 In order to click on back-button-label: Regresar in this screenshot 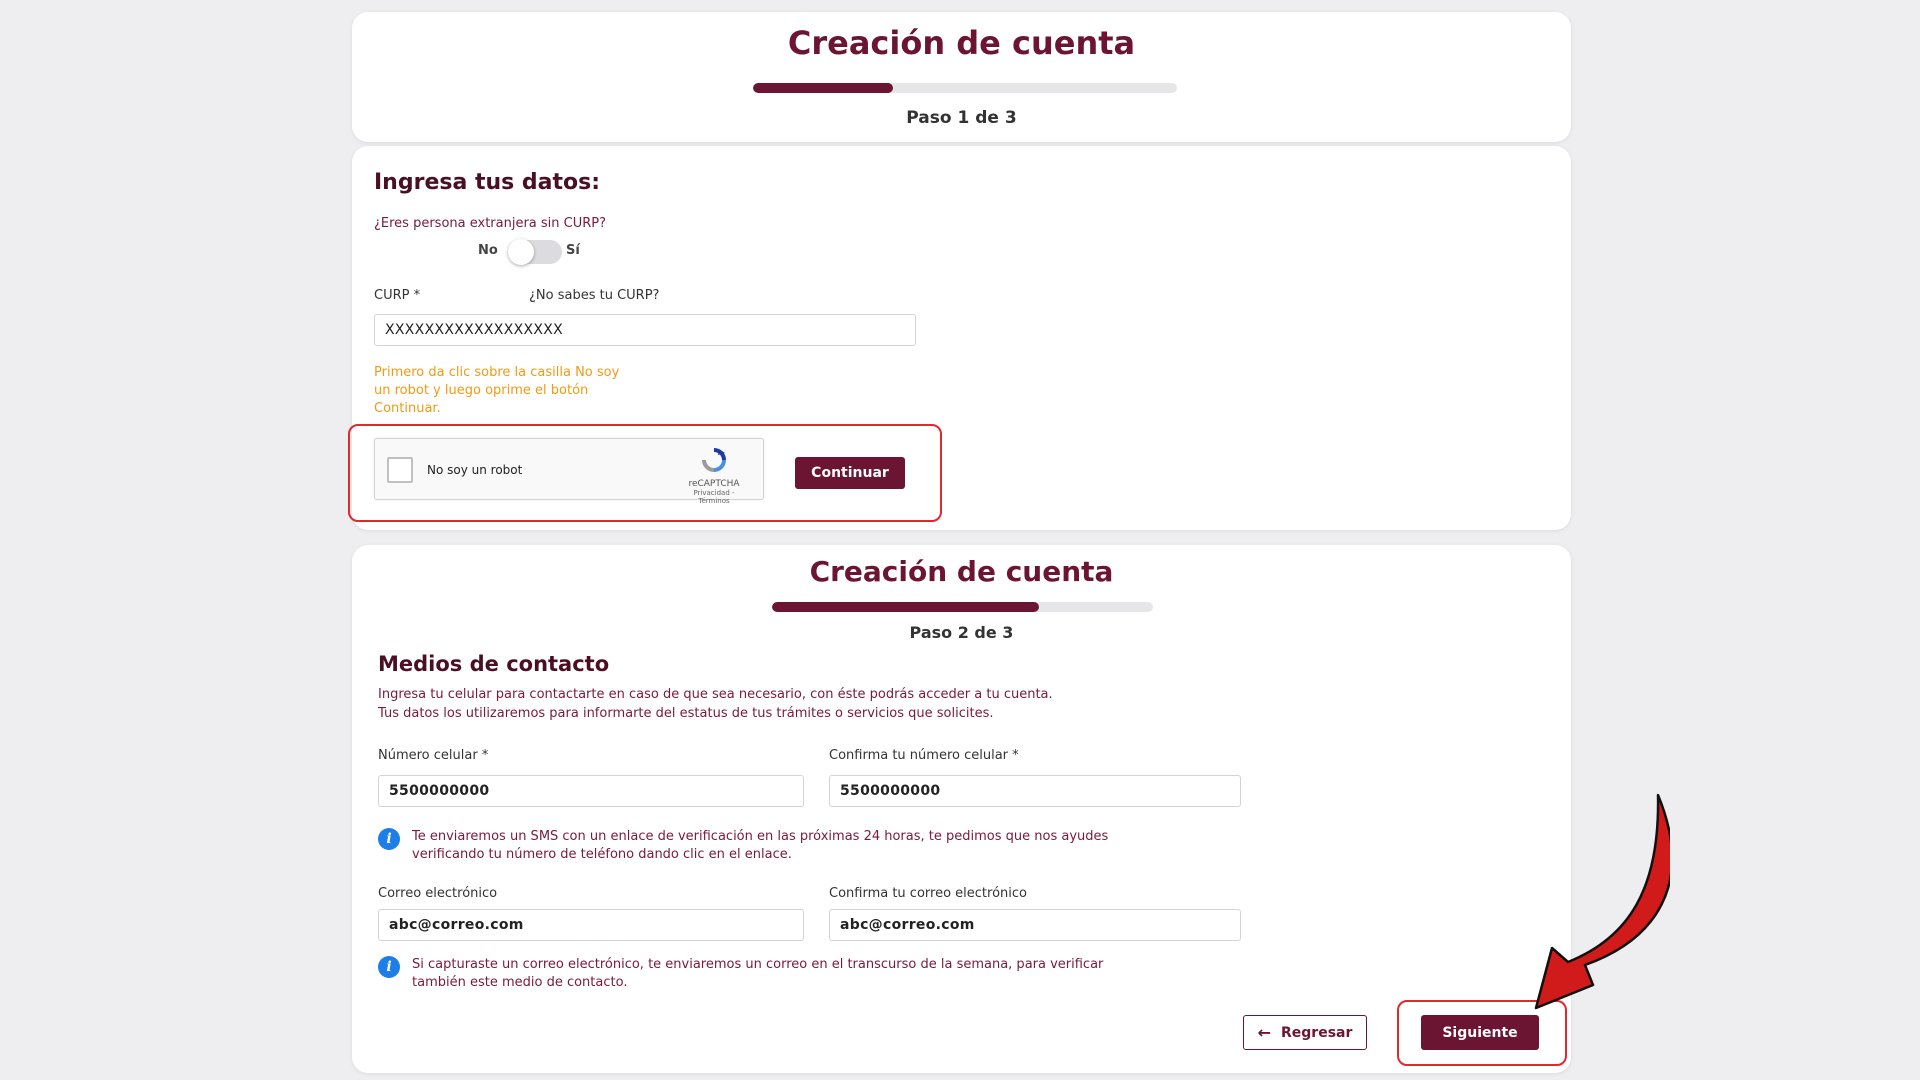, I will do `click(1317, 1032)`.